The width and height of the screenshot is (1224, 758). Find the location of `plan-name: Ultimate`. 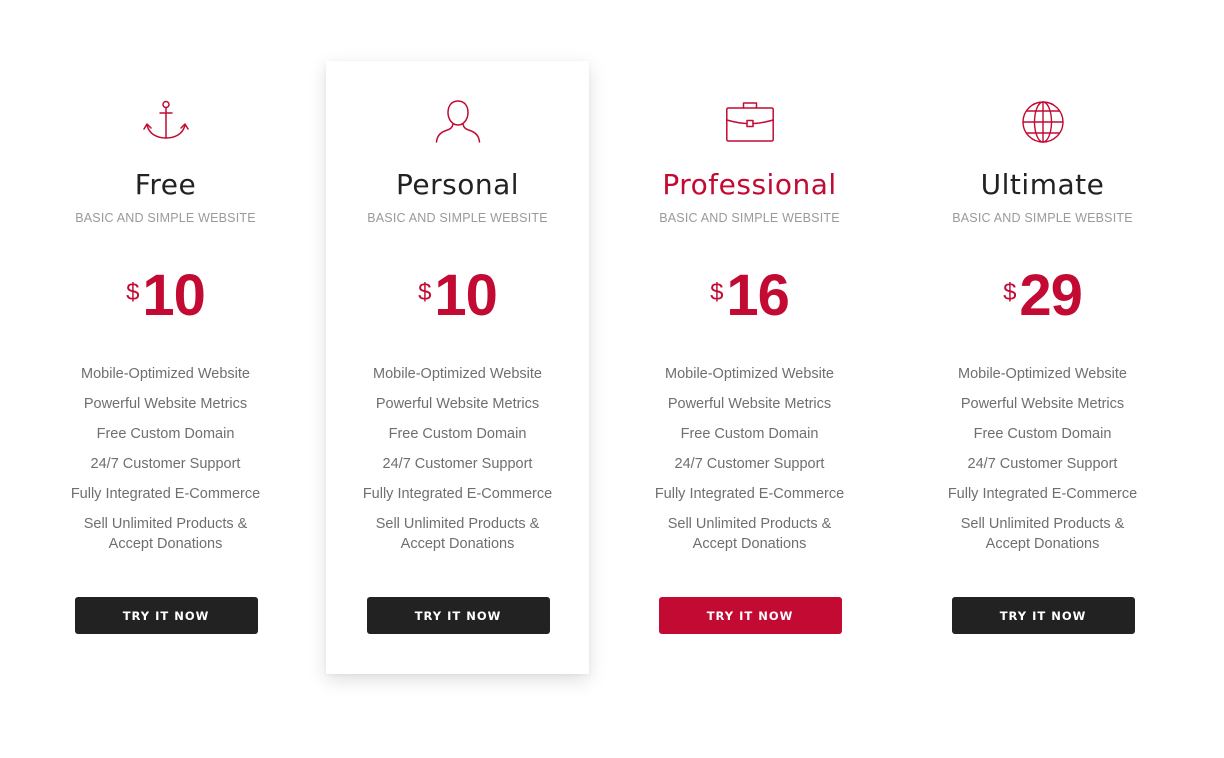

plan-name: Ultimate is located at coordinates (1042, 184).